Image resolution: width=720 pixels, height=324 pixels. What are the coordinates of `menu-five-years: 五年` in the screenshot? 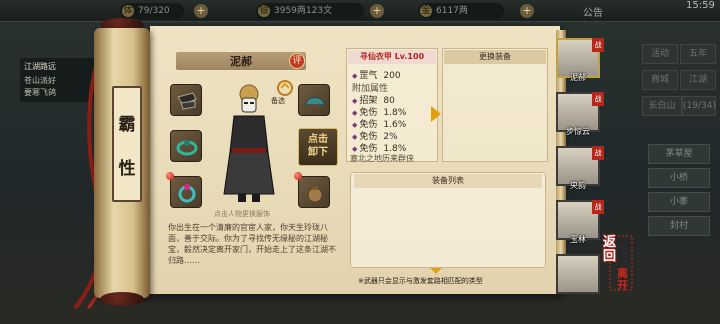 It's located at (698, 54).